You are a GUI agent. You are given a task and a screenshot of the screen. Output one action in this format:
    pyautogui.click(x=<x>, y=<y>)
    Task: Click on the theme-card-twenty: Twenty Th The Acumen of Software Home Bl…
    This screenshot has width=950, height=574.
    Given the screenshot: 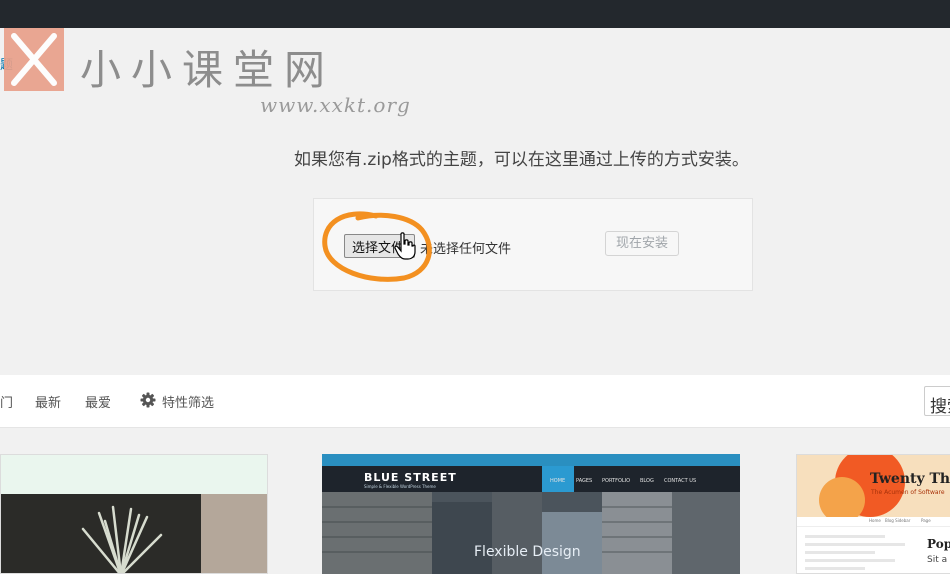 What is the action you would take?
    pyautogui.click(x=873, y=514)
    